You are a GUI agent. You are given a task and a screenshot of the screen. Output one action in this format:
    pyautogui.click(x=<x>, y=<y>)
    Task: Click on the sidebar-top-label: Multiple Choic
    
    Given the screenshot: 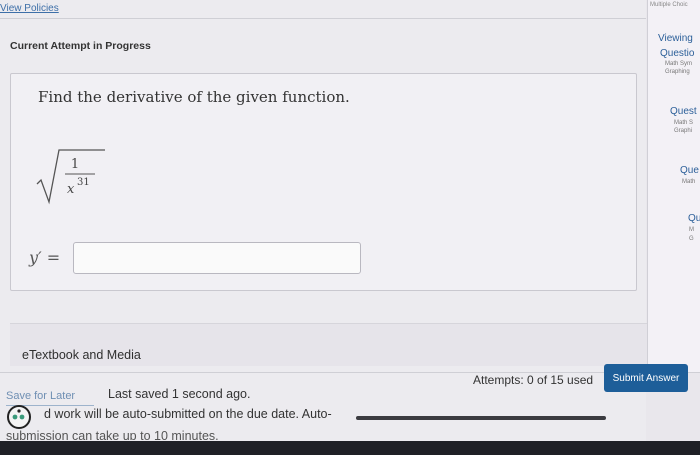 What is the action you would take?
    pyautogui.click(x=669, y=5)
    